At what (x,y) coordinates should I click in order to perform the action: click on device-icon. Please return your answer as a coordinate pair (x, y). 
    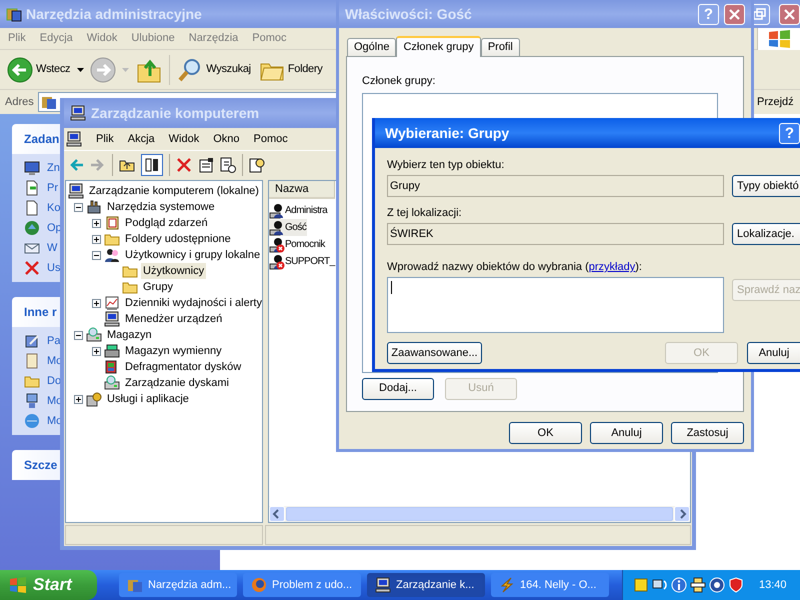
    Looking at the image, I should click on (698, 585).